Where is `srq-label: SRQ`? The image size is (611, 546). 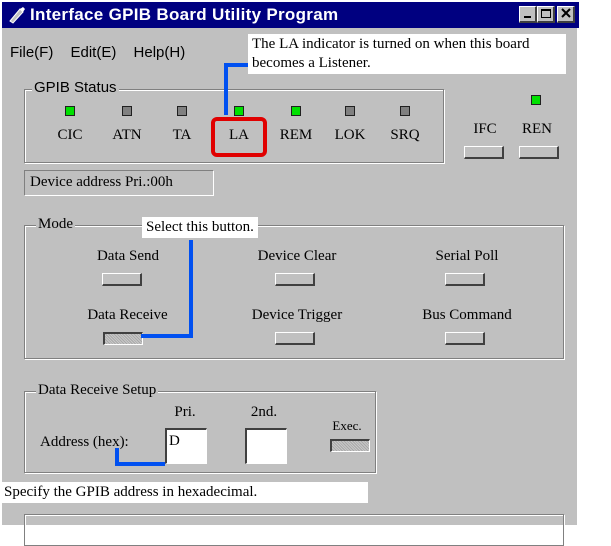
srq-label: SRQ is located at coordinates (405, 135).